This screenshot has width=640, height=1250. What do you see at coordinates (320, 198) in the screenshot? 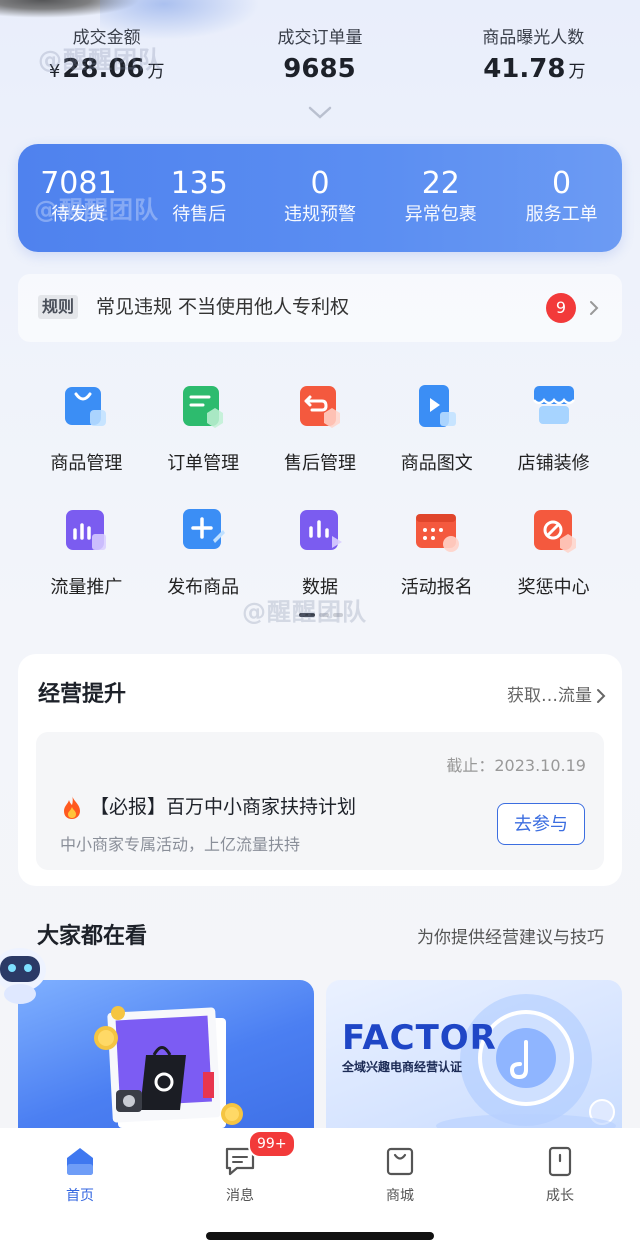
I see `summary-violation-warning: 0 违规预警` at bounding box center [320, 198].